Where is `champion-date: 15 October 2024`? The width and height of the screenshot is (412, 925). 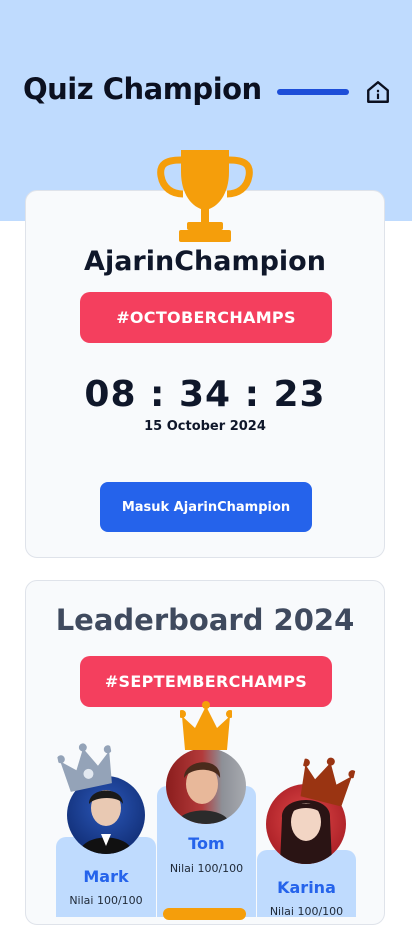 champion-date: 15 October 2024 is located at coordinates (205, 426).